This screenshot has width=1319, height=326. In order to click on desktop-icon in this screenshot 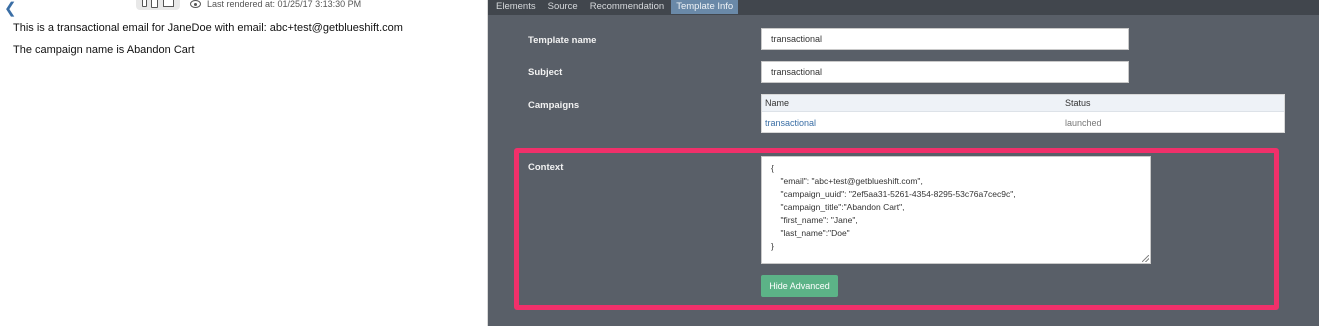, I will do `click(168, 3)`.